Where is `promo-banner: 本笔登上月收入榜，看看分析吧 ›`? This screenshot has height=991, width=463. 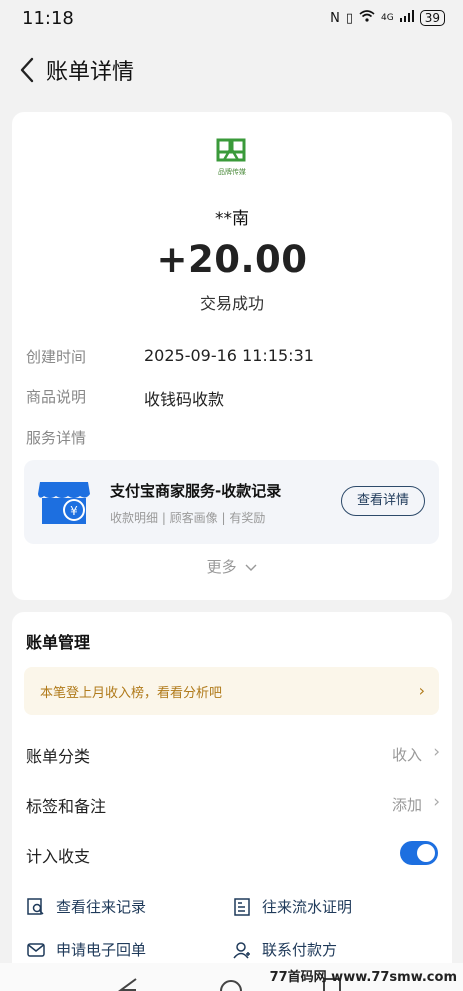 promo-banner: 本笔登上月收入榜，看看分析吧 › is located at coordinates (231, 691).